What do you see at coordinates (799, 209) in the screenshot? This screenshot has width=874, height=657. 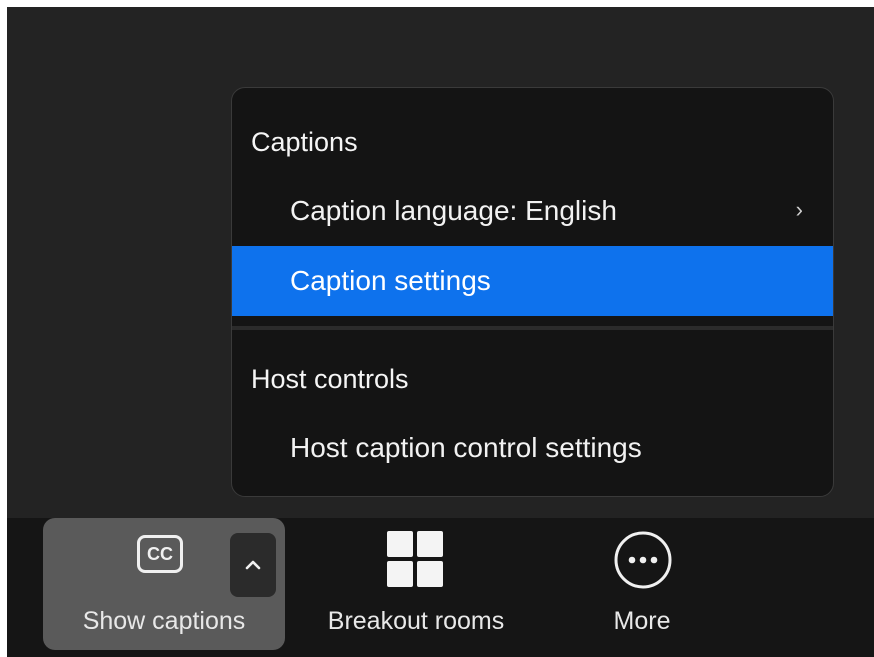 I see `chevron-right-icon: ›` at bounding box center [799, 209].